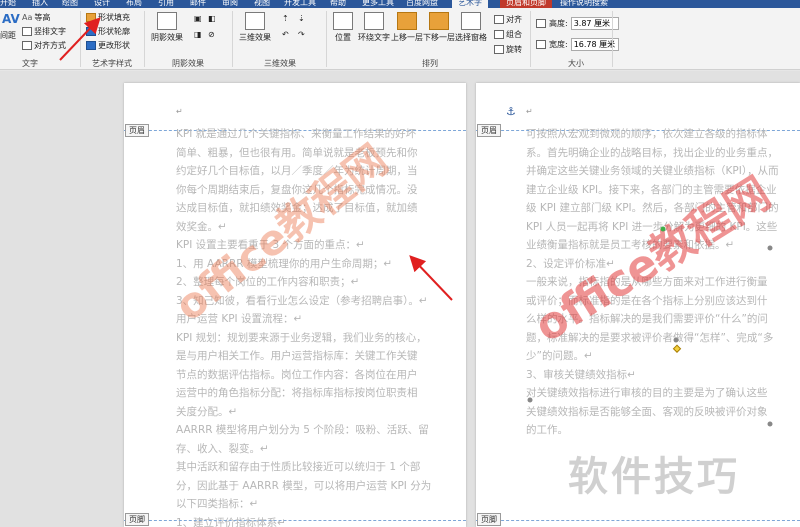 Image resolution: width=800 pixels, height=527 pixels. I want to click on annotation-arrow-watermark, so click(431, 278).